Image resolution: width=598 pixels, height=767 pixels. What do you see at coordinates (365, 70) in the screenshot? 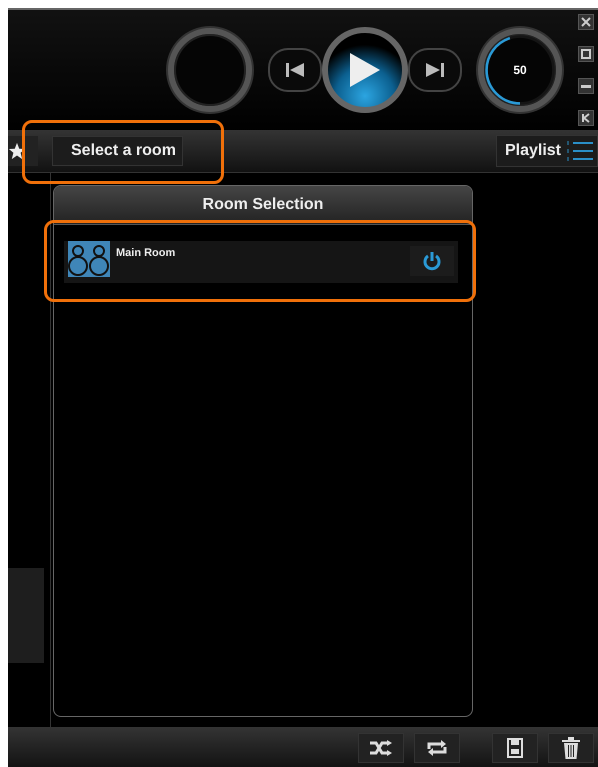
I see `play-icon` at bounding box center [365, 70].